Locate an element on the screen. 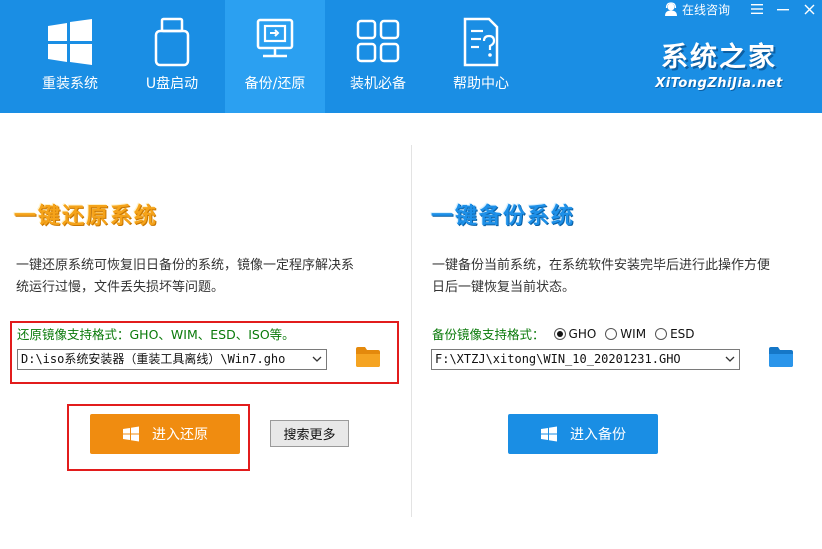 This screenshot has width=822, height=549. brand-logo: 系统之家 XiTongZhiJia.net is located at coordinates (719, 66).